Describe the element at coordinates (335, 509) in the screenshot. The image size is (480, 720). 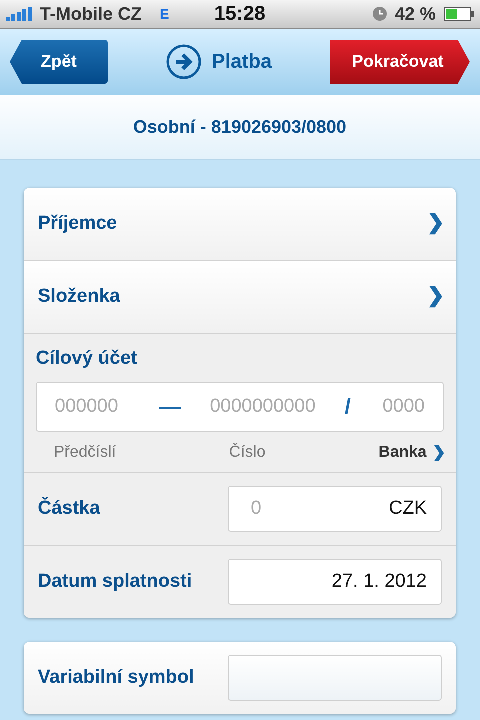
I see `amount-field: 0 CZK` at that location.